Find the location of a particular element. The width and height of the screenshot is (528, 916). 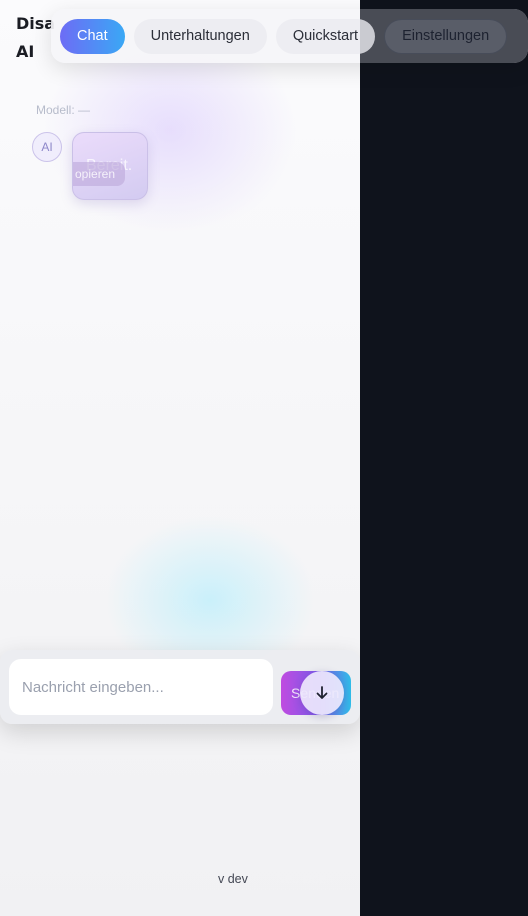

scroll-down-button is located at coordinates (322, 693).